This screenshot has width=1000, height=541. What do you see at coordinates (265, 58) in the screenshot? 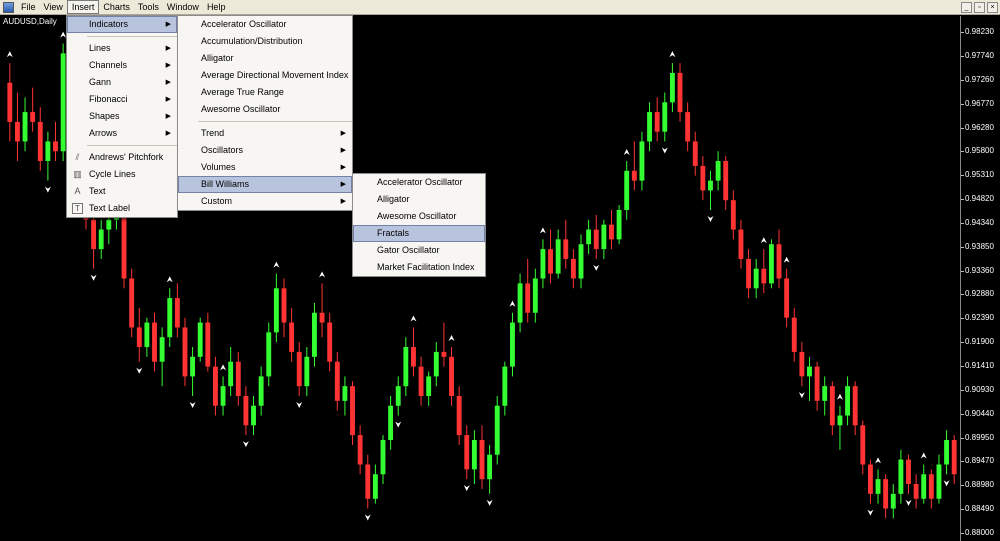
I see `indicator-item-alligator: Alligator` at bounding box center [265, 58].